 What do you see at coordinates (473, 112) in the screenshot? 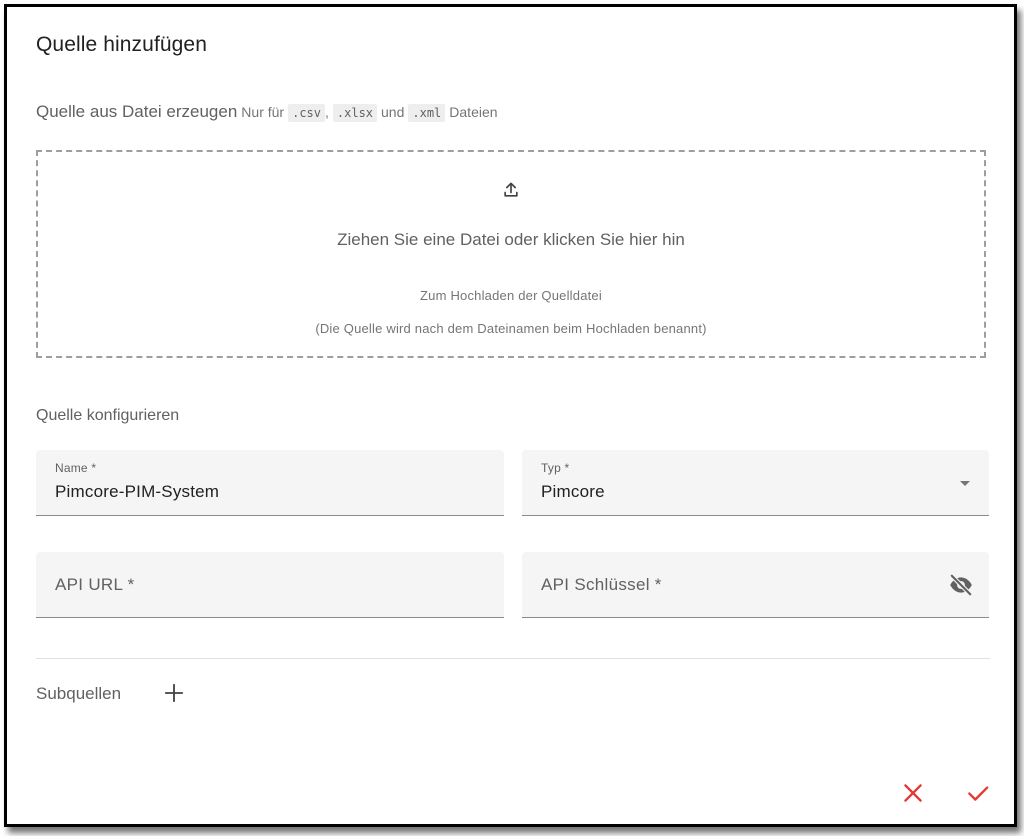
I see `hint-suffix: Dateien` at bounding box center [473, 112].